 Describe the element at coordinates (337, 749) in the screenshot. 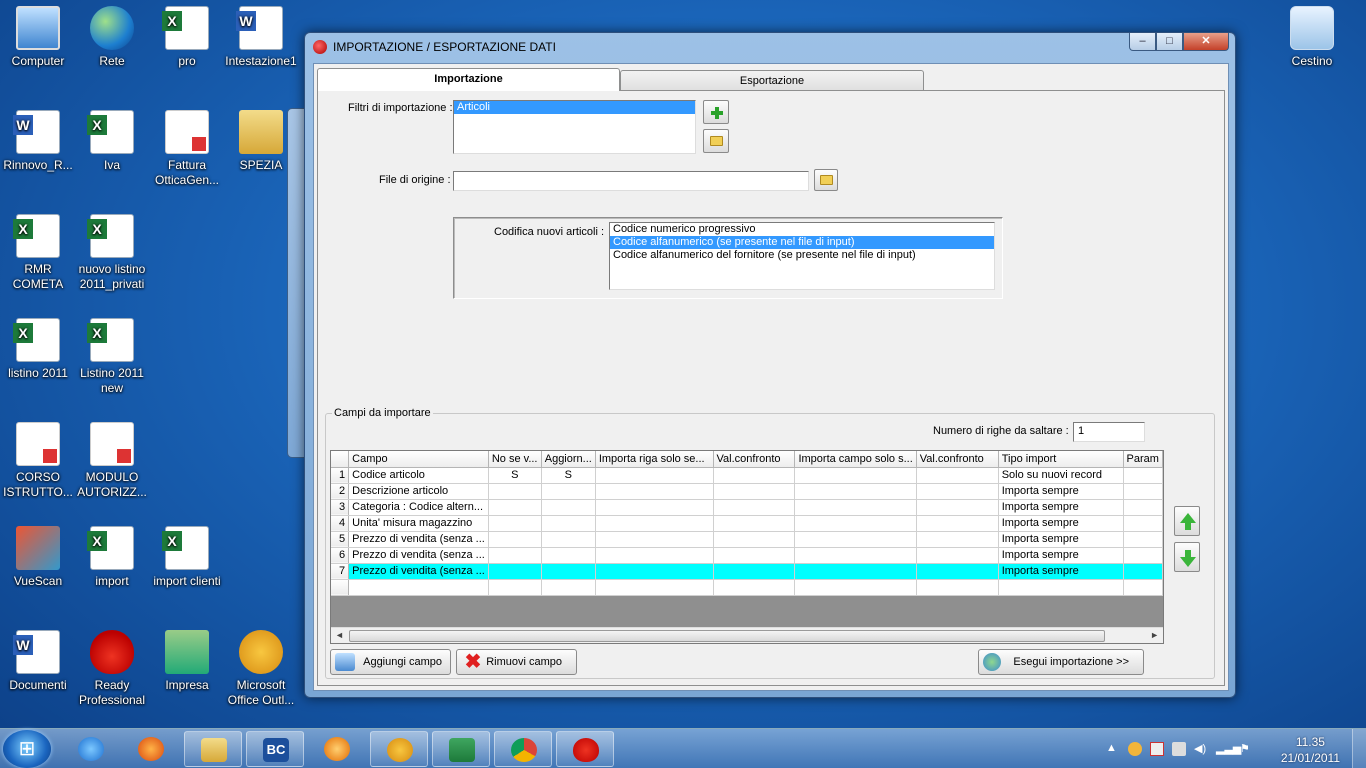

I see `taskbar-media-player` at that location.